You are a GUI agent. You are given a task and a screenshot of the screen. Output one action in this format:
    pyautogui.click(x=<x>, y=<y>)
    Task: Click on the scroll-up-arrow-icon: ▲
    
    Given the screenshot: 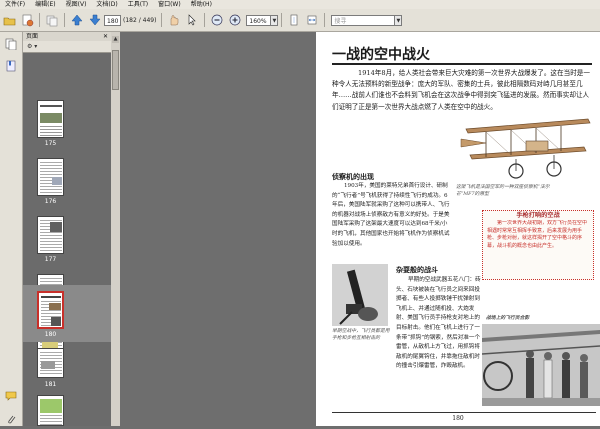 What is the action you would take?
    pyautogui.click(x=115, y=39)
    